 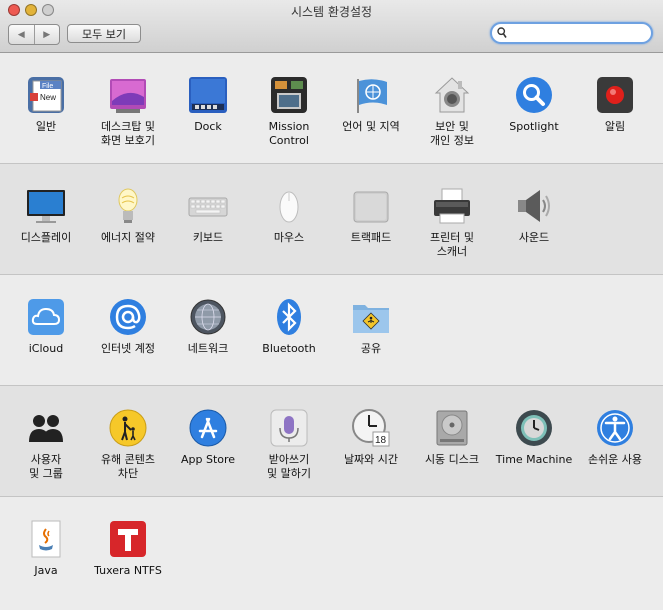 What do you see at coordinates (128, 466) in the screenshot?
I see `pane-label: 유해 콘텐츠 차단` at bounding box center [128, 466].